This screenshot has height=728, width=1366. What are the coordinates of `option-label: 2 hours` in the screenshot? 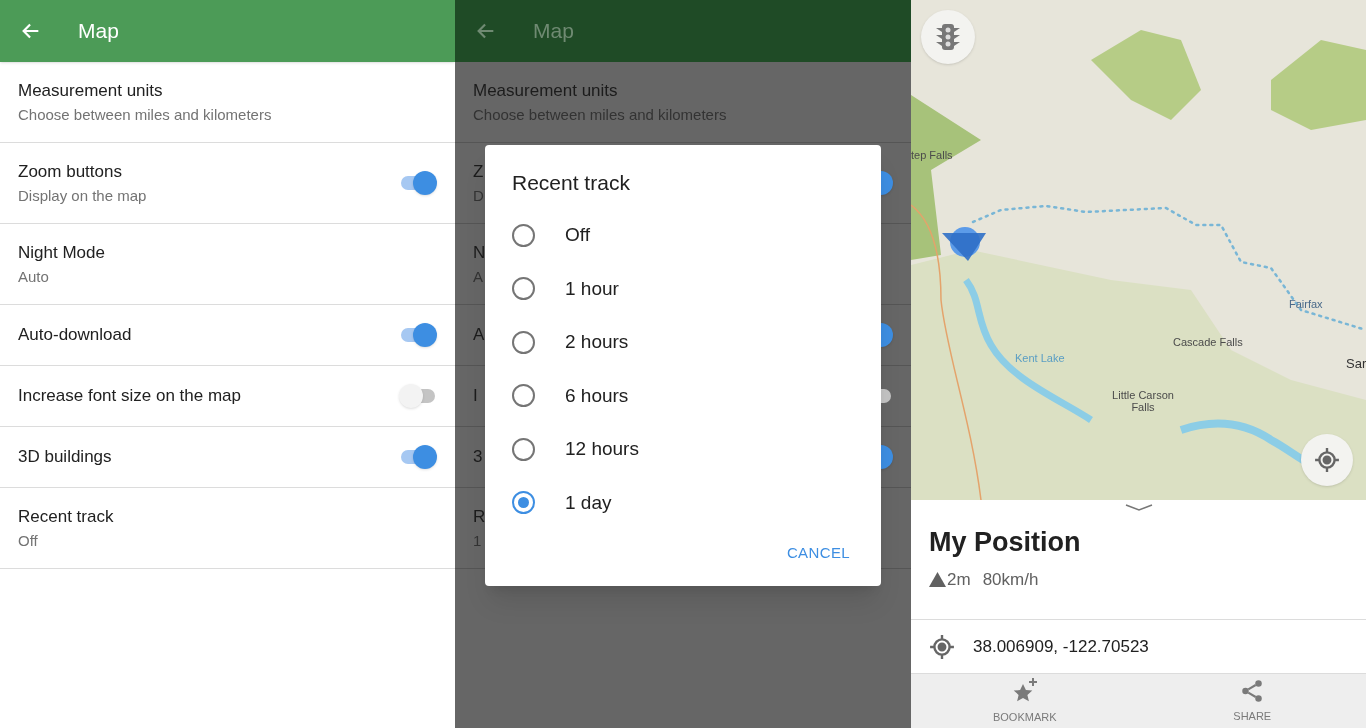 It's located at (597, 342).